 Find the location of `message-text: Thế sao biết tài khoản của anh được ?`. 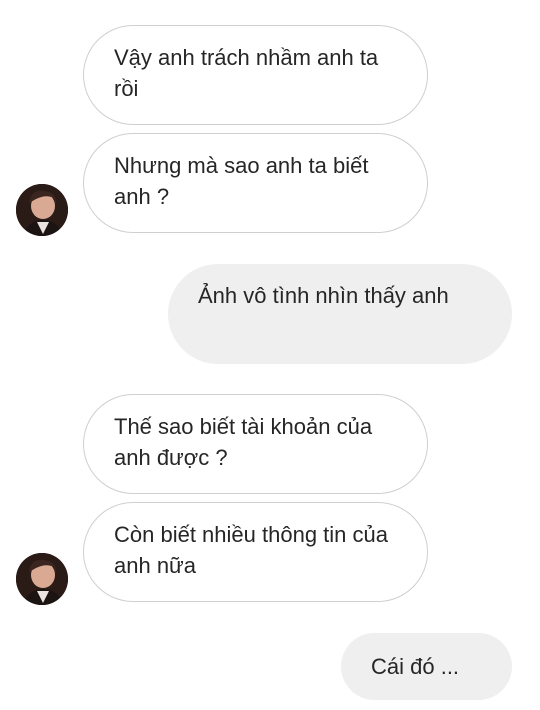

message-text: Thế sao biết tài khoản của anh được ? is located at coordinates (243, 442).